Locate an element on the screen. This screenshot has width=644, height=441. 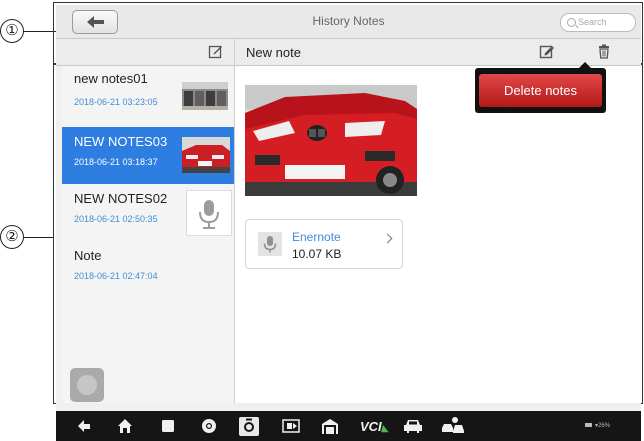
red-bmw-car-photo is located at coordinates (331, 140).